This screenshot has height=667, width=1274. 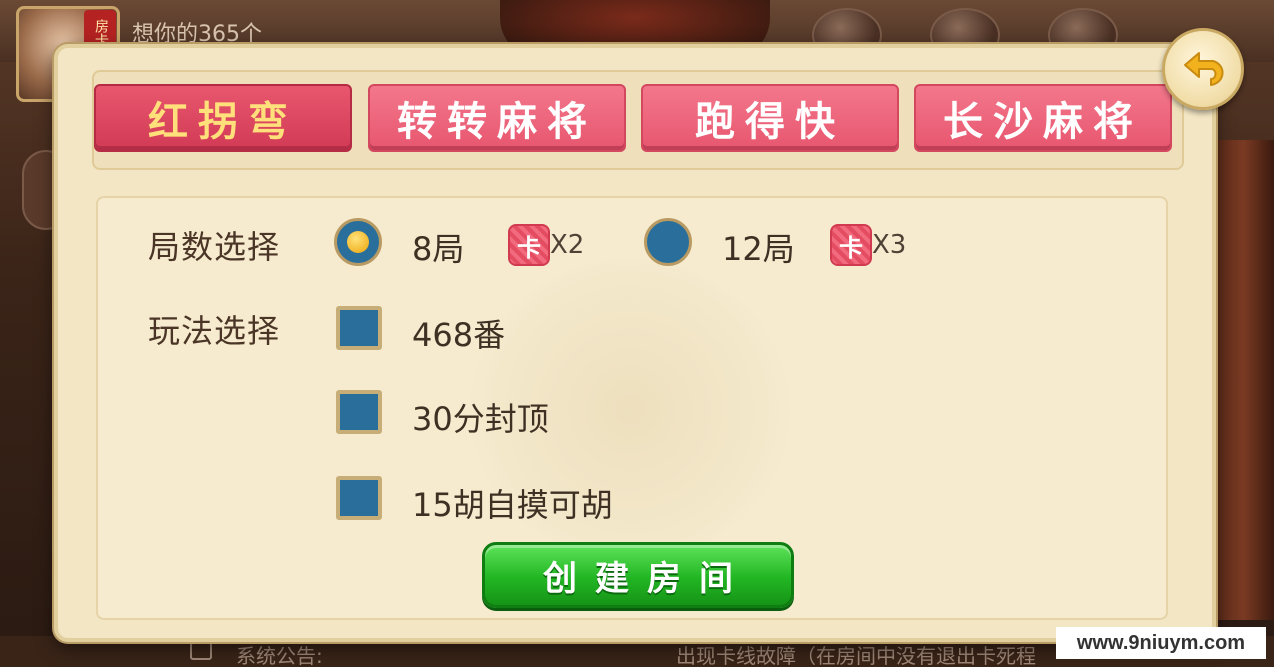 I want to click on tab-label: 跑得快, so click(x=770, y=121).